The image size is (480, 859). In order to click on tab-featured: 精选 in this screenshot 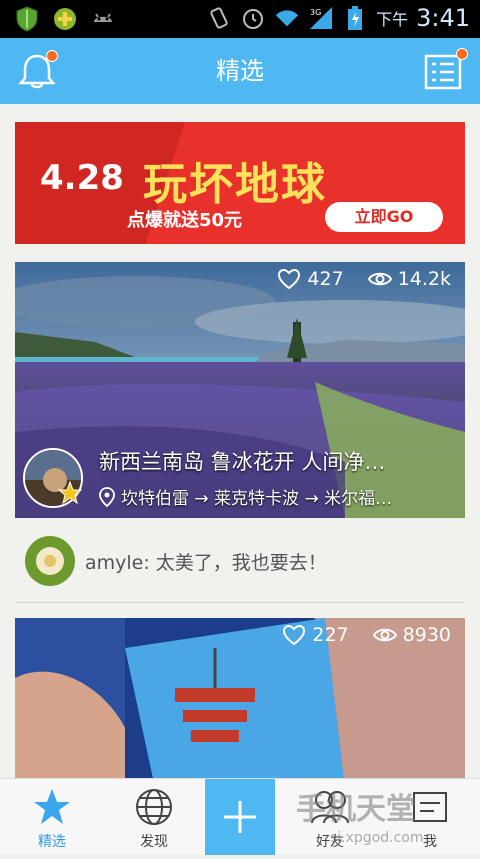, I will do `click(52, 817)`.